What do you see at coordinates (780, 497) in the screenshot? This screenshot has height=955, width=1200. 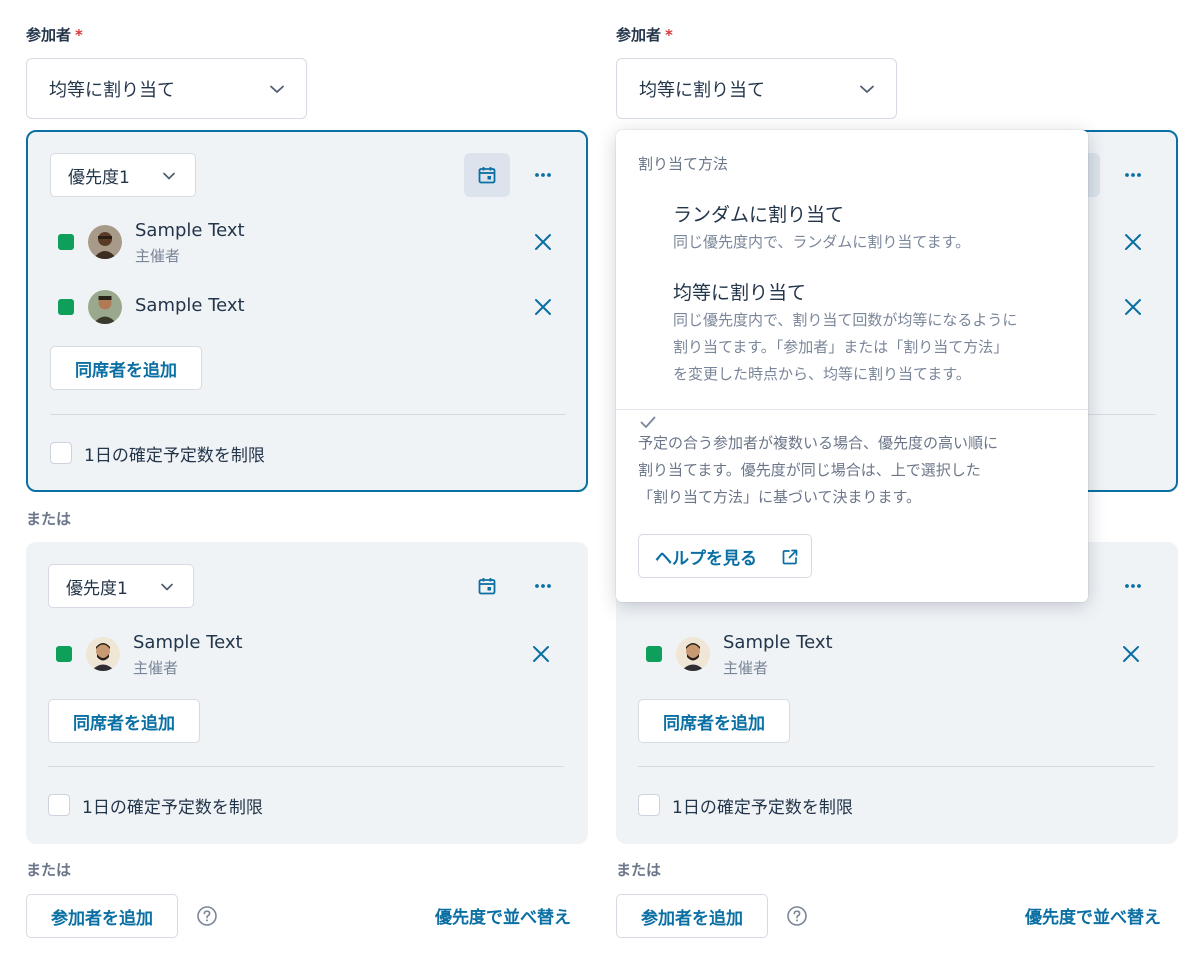 I see `note-line: 「割り当て方法」に基づいて決まります。` at bounding box center [780, 497].